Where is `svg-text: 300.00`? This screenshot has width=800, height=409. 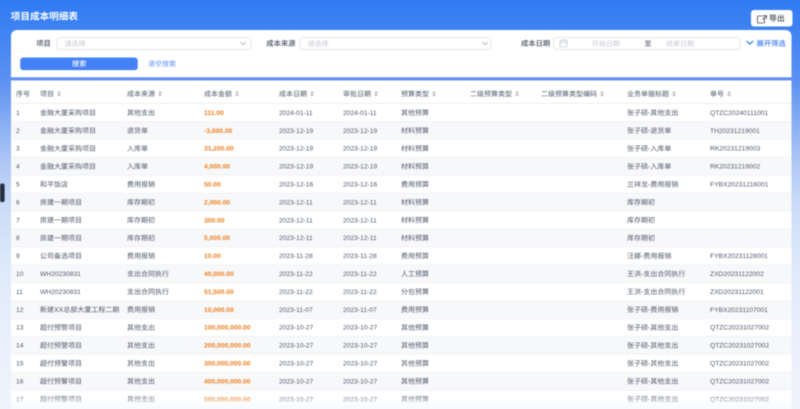 svg-text: 300.00 is located at coordinates (214, 220).